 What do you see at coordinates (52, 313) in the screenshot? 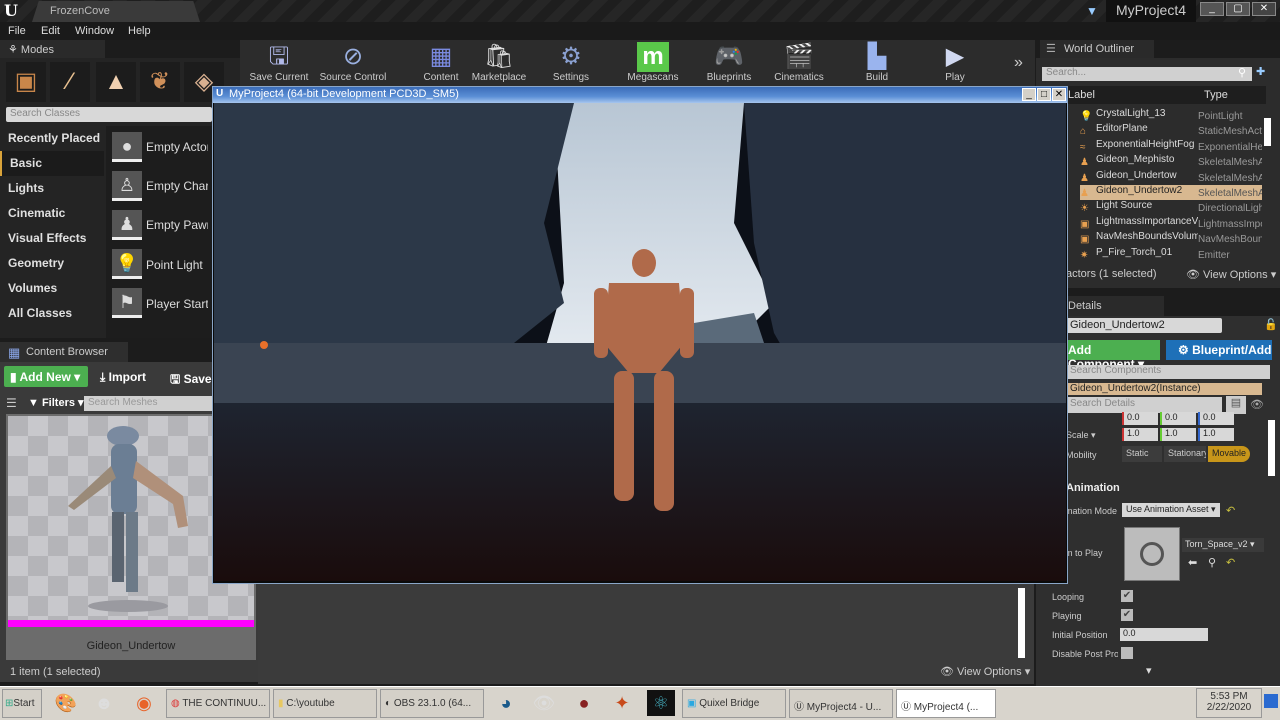
I see `category-all-classes: All Classes` at bounding box center [52, 313].